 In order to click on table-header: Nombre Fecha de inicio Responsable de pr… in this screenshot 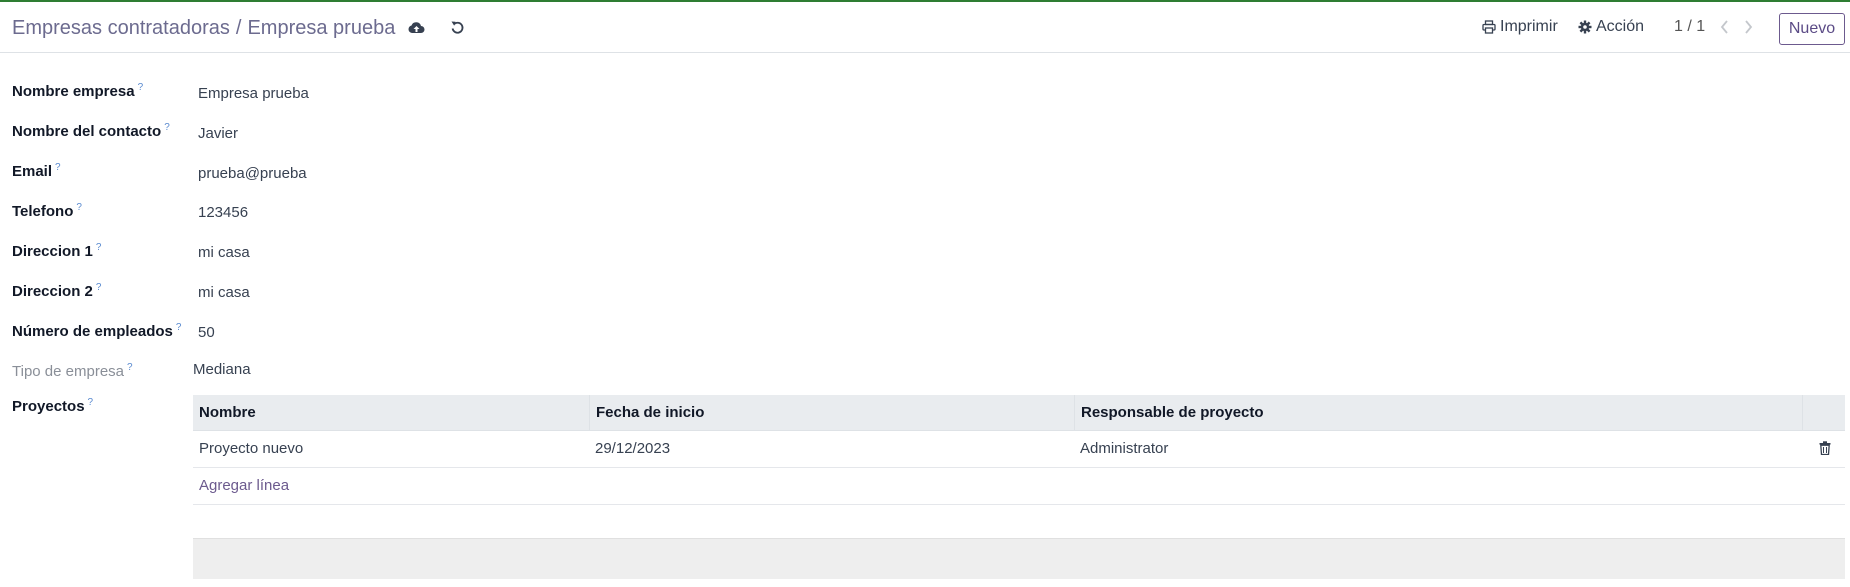, I will do `click(1019, 413)`.